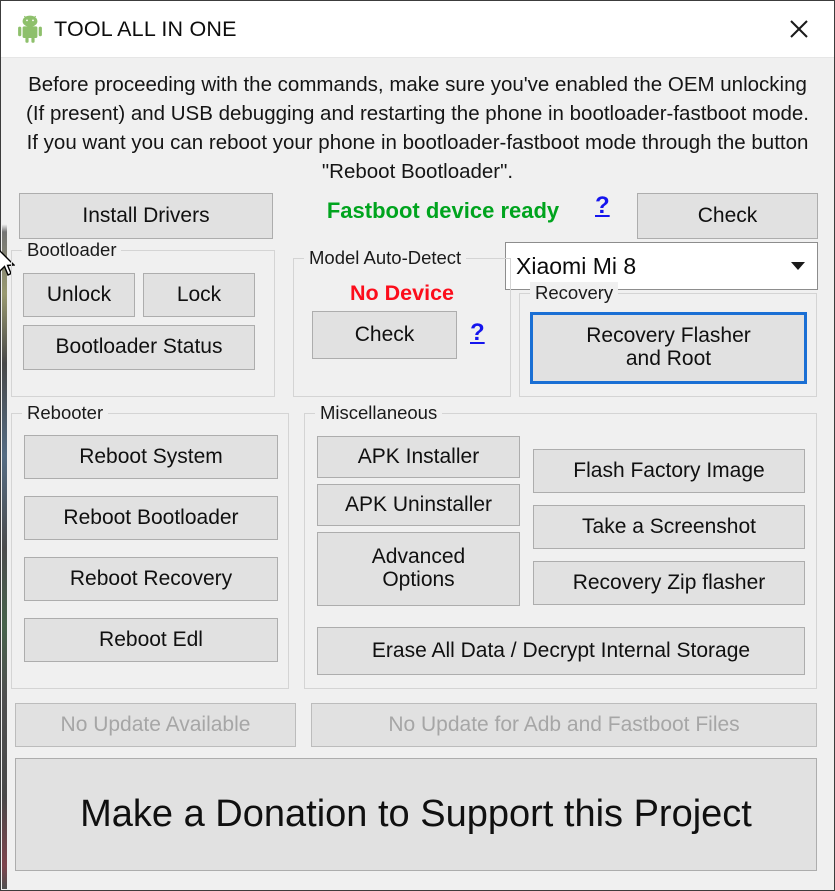 The image size is (835, 891). What do you see at coordinates (668, 336) in the screenshot?
I see `recovery-flasher-line1: Recovery Flasher` at bounding box center [668, 336].